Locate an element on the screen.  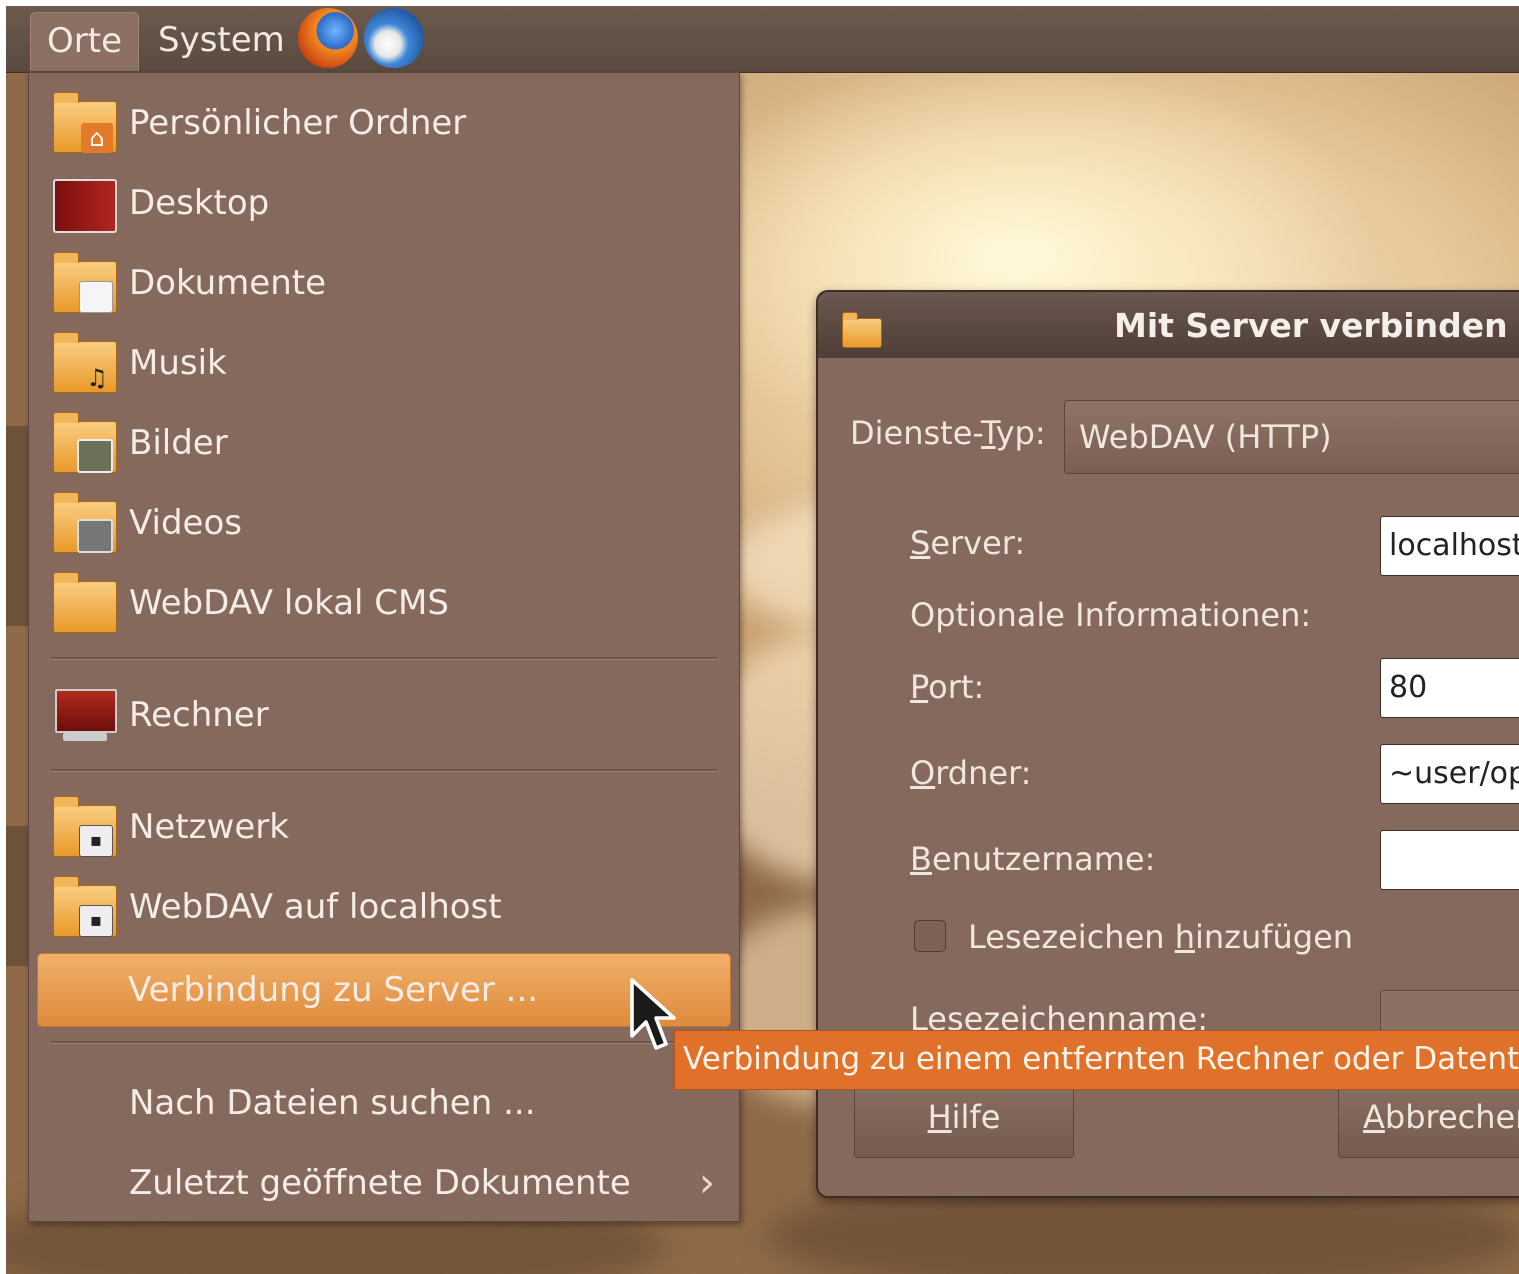
dialog-title: Mit Server verbinden is located at coordinates (1311, 325).